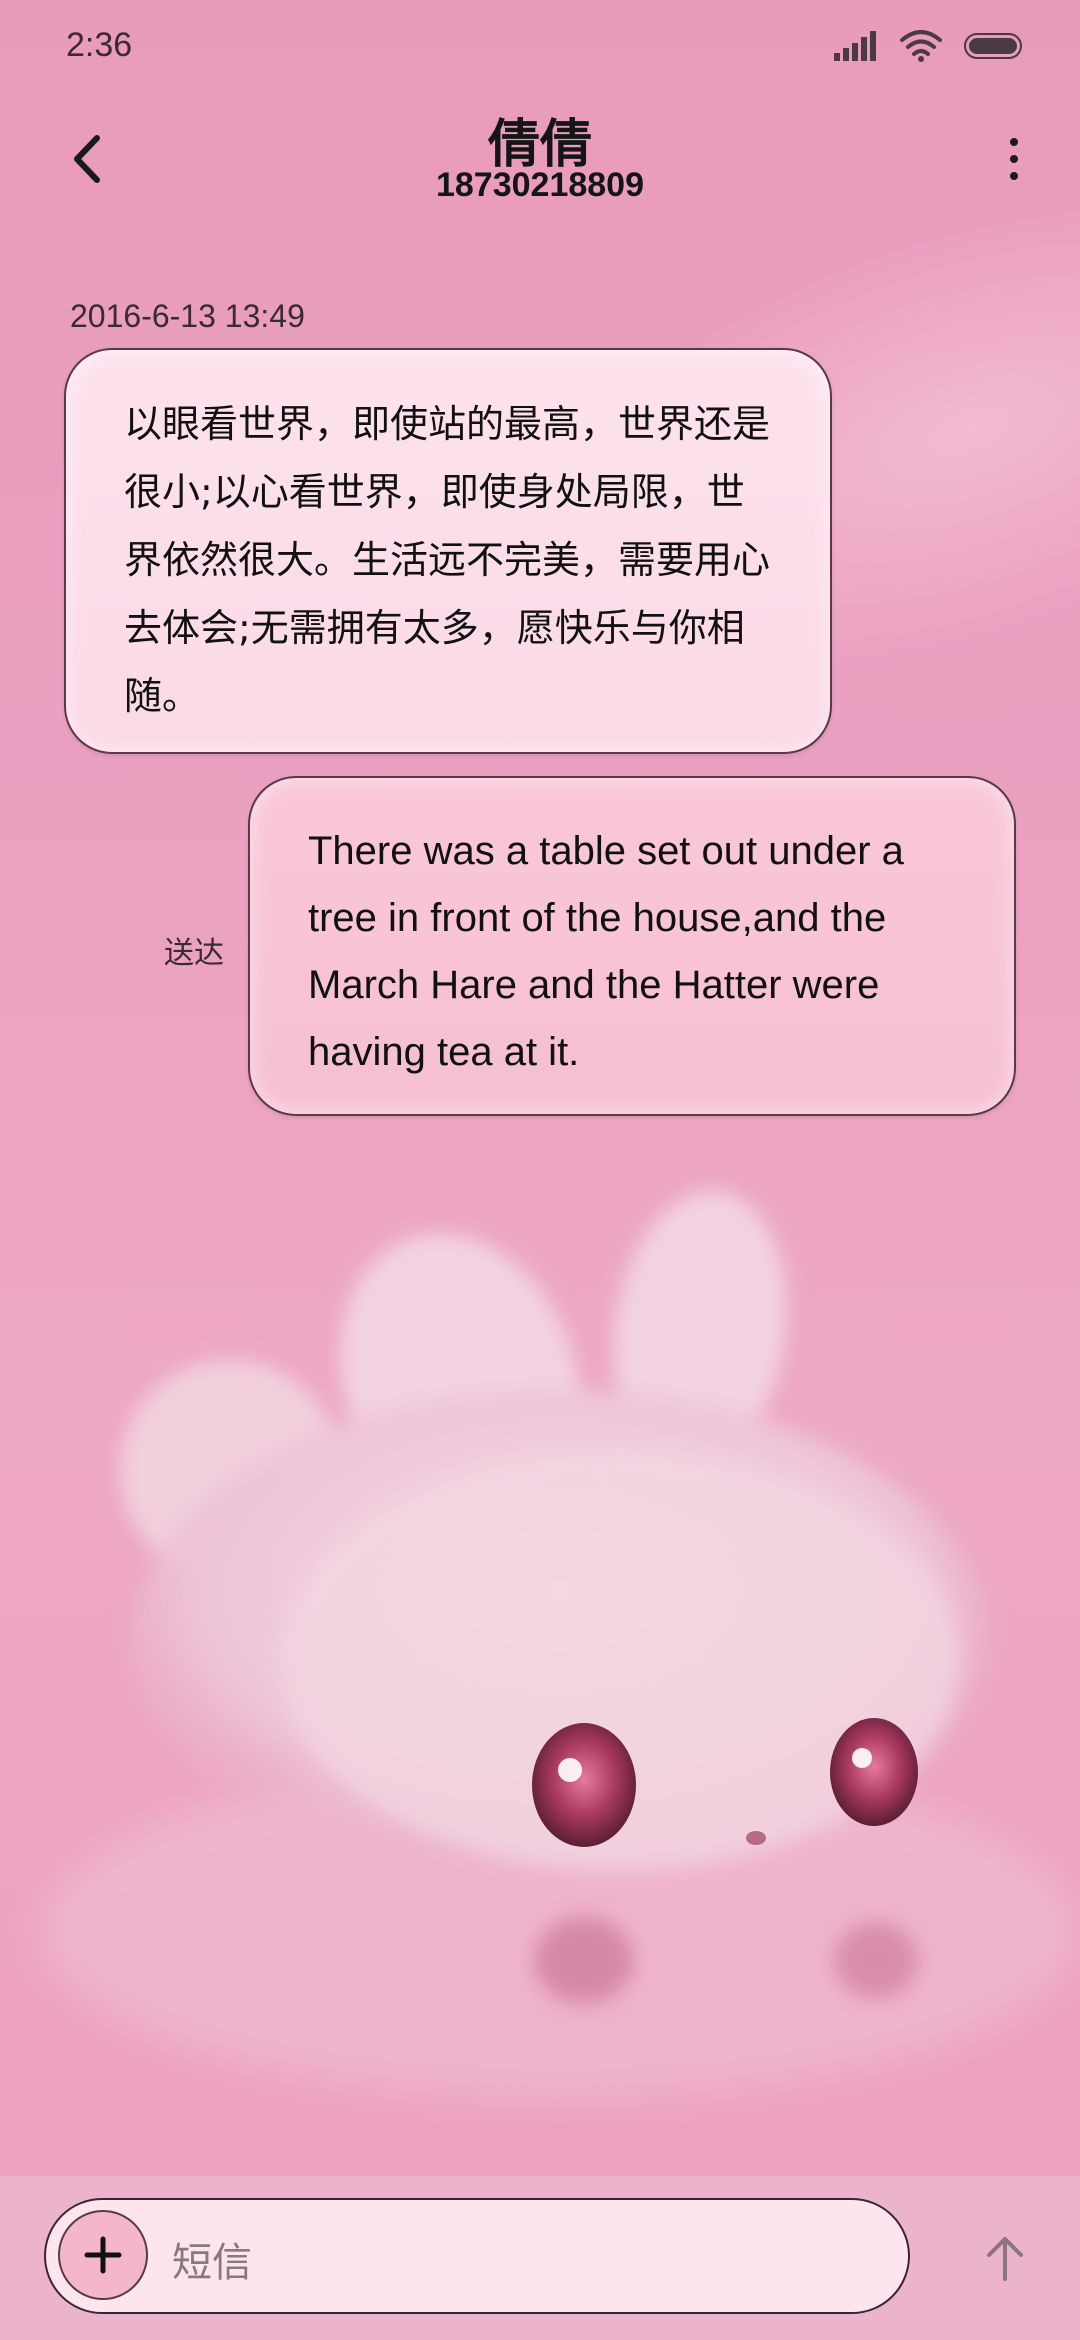 The height and width of the screenshot is (2340, 1080). I want to click on wifi-icon, so click(921, 48).